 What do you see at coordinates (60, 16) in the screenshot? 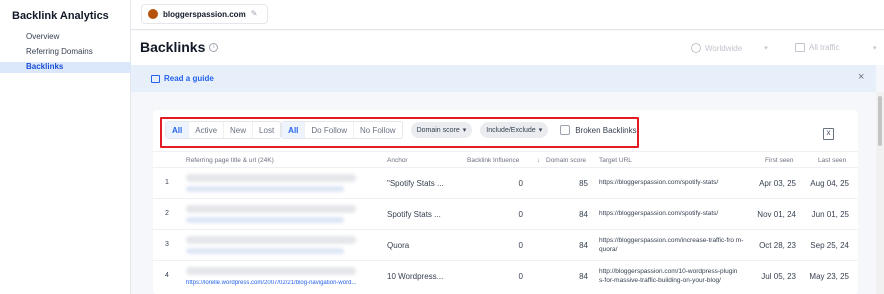
I see `app-brand: Backlink Analytics` at bounding box center [60, 16].